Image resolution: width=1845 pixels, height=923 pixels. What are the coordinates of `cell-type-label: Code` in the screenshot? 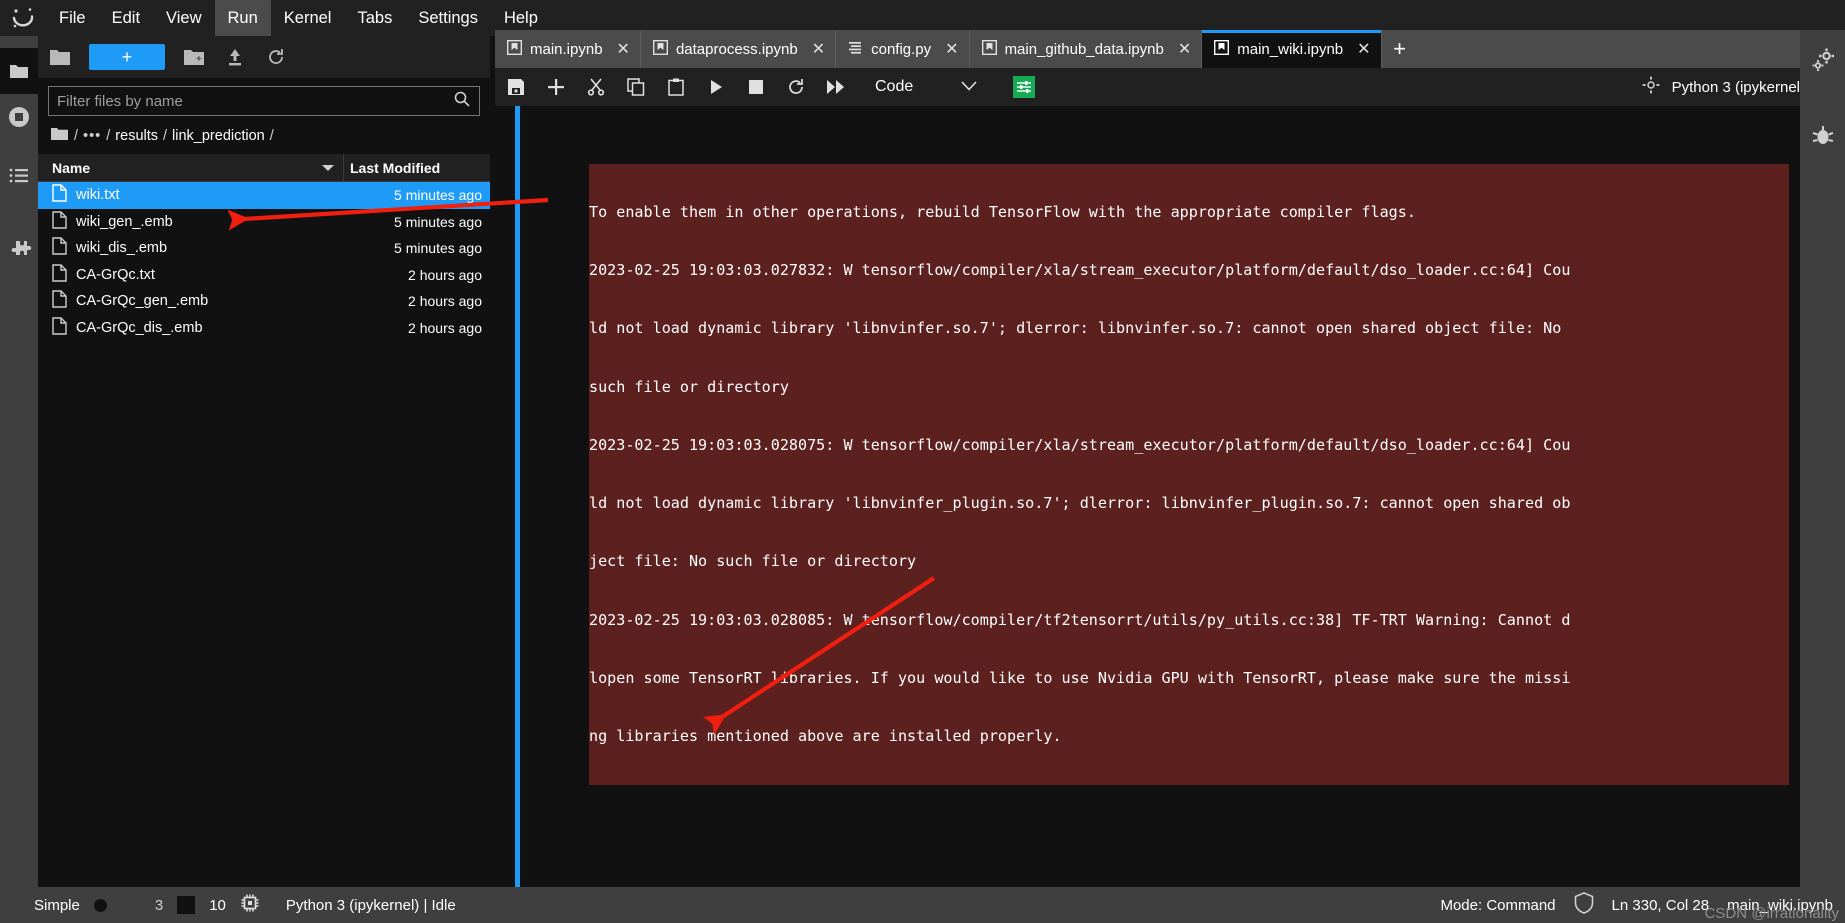 It's located at (894, 86).